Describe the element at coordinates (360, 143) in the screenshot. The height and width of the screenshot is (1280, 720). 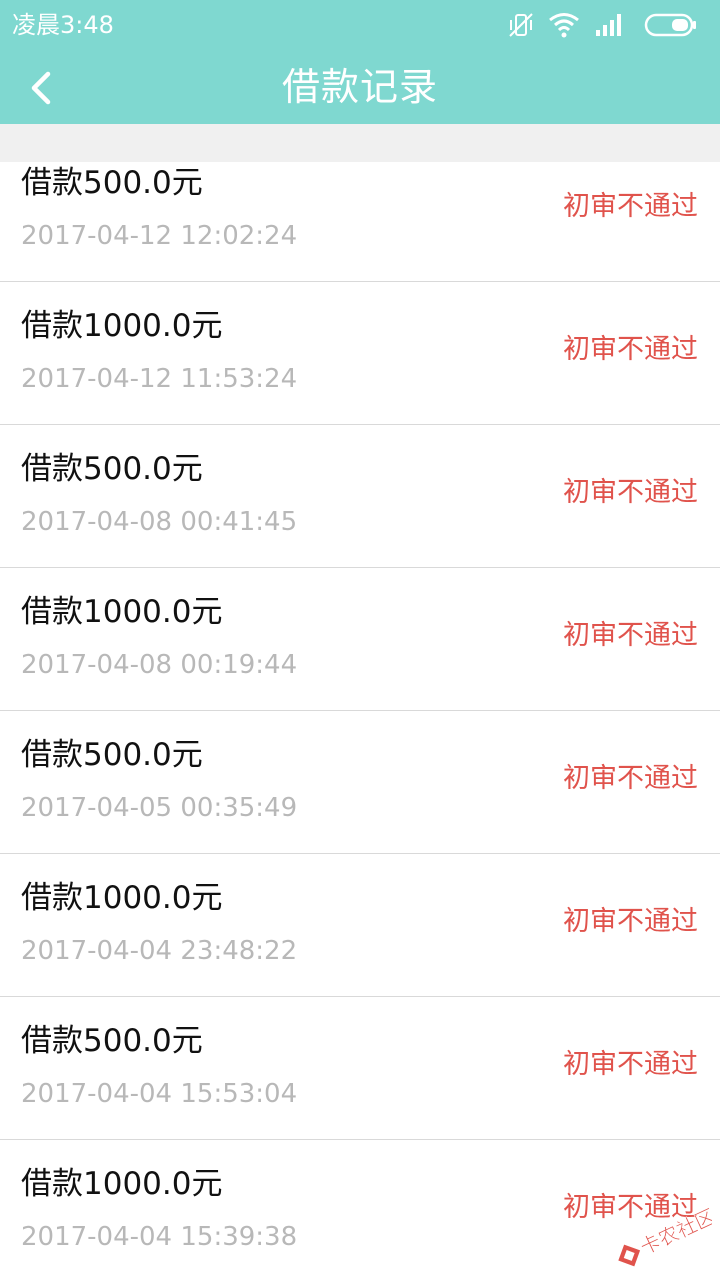
I see `list-top-spacer` at that location.